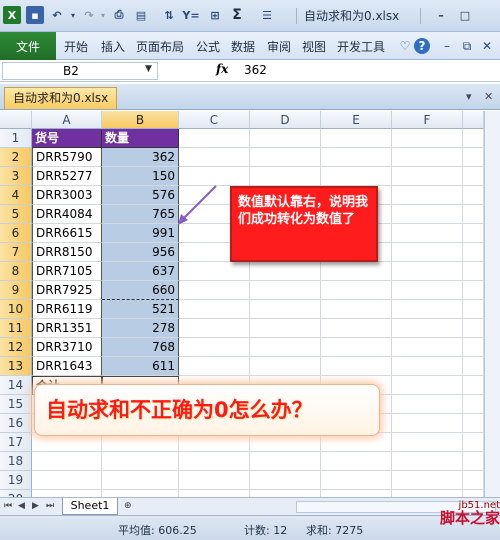  Describe the element at coordinates (314, 46) in the screenshot. I see `tab-view: 视图` at that location.